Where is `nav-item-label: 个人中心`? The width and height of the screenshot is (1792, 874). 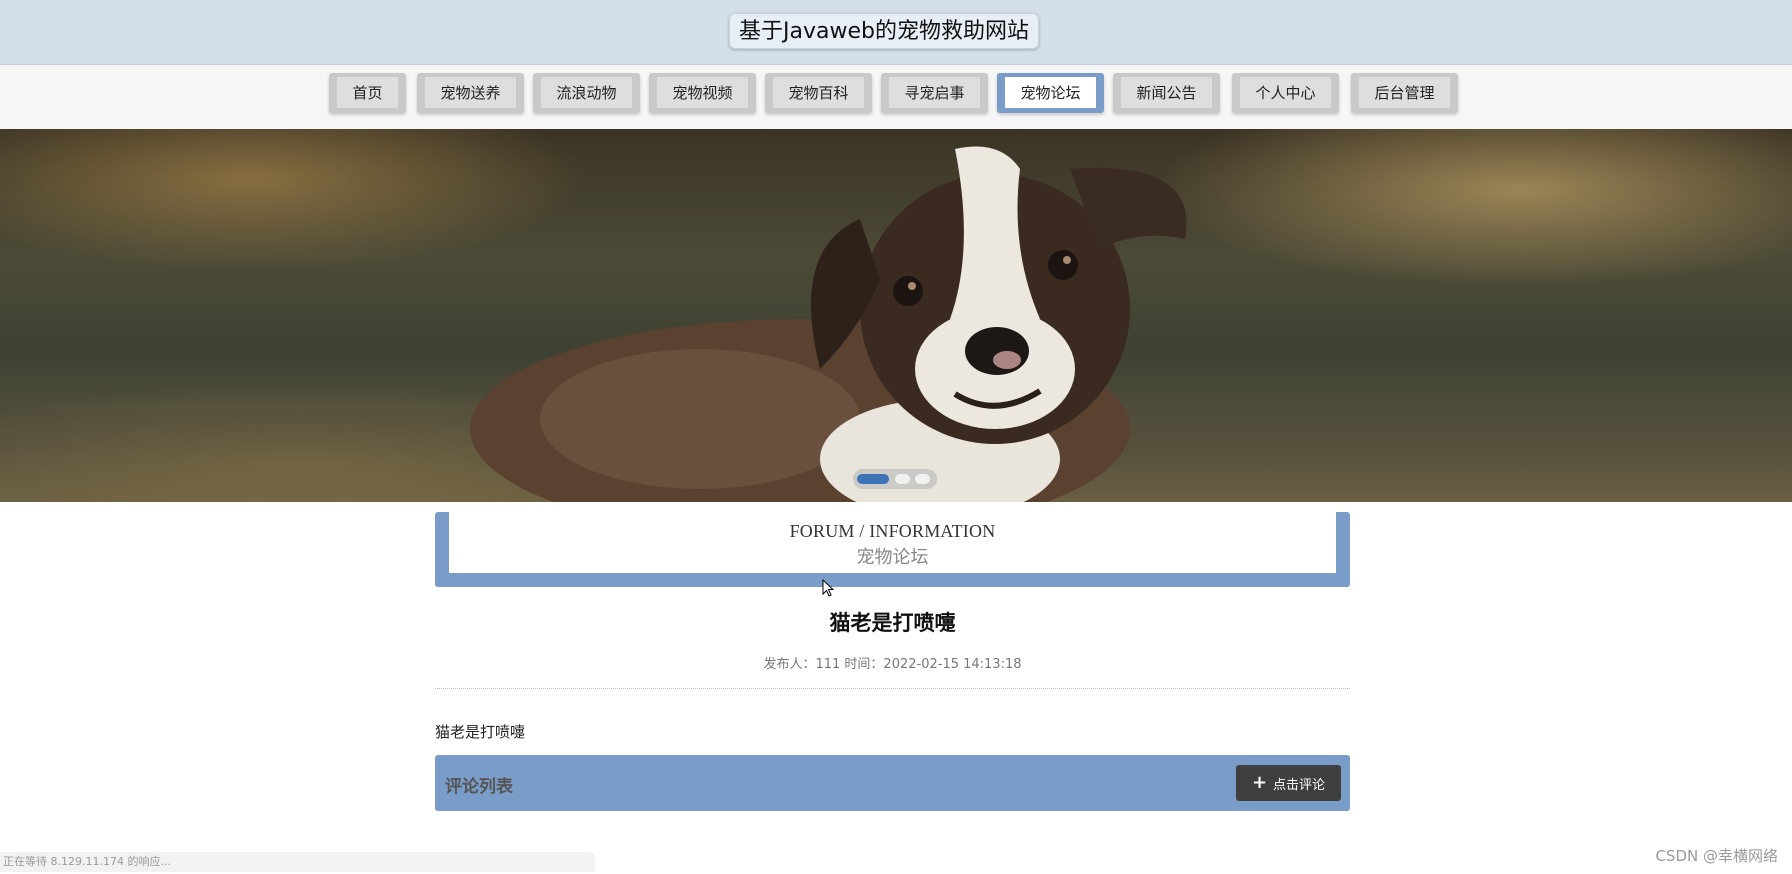 nav-item-label: 个人中心 is located at coordinates (1285, 92).